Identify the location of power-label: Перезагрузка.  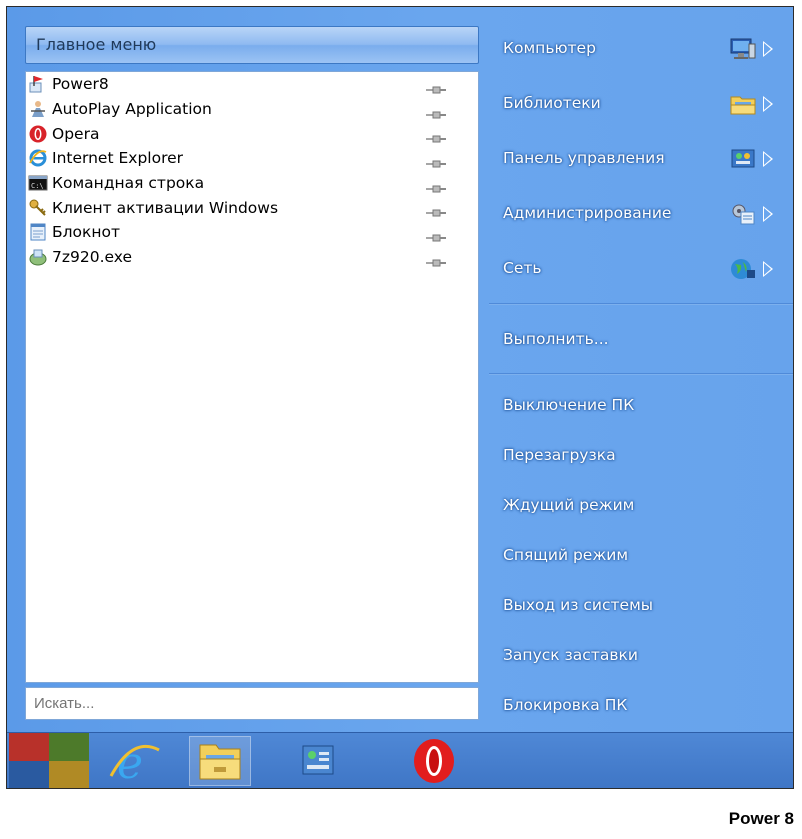
(559, 455).